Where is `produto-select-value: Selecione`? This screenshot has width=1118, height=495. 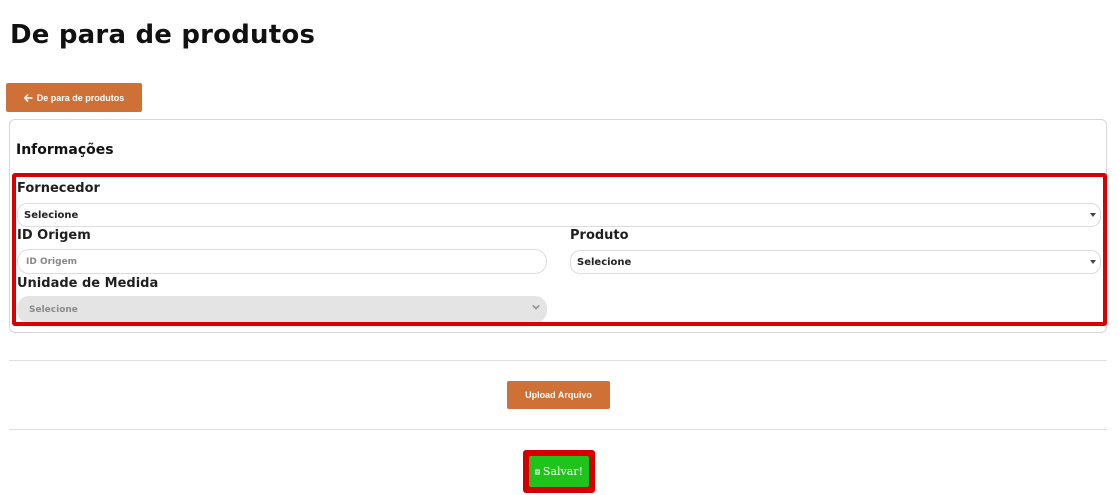
produto-select-value: Selecione is located at coordinates (604, 262).